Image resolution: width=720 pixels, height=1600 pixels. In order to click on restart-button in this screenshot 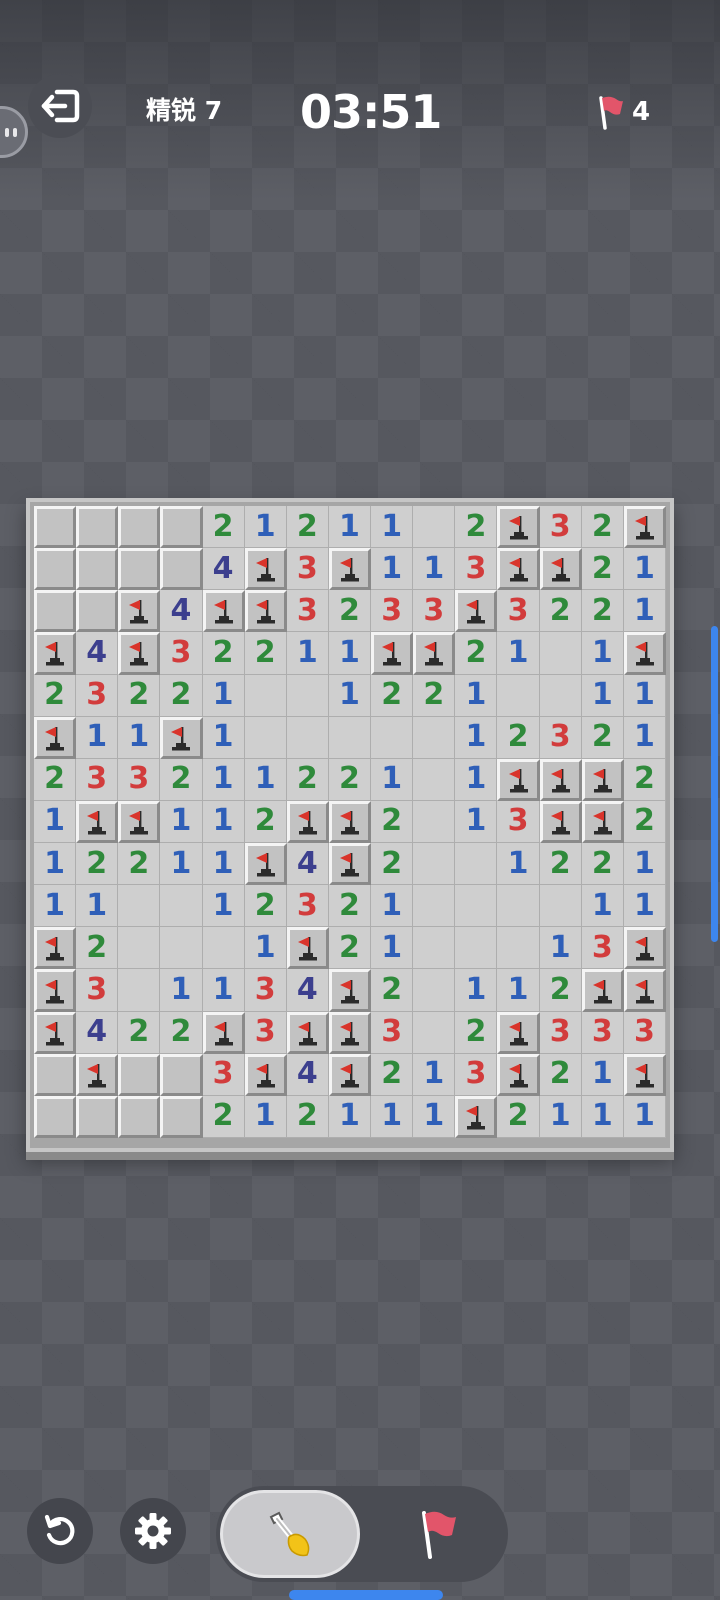, I will do `click(60, 1531)`.